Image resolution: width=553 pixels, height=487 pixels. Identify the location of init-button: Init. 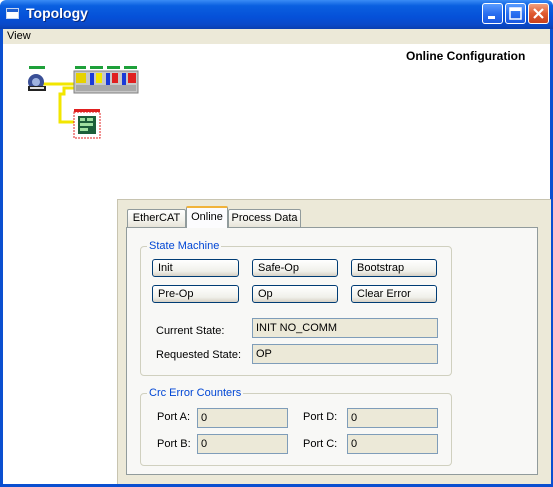
(195, 268).